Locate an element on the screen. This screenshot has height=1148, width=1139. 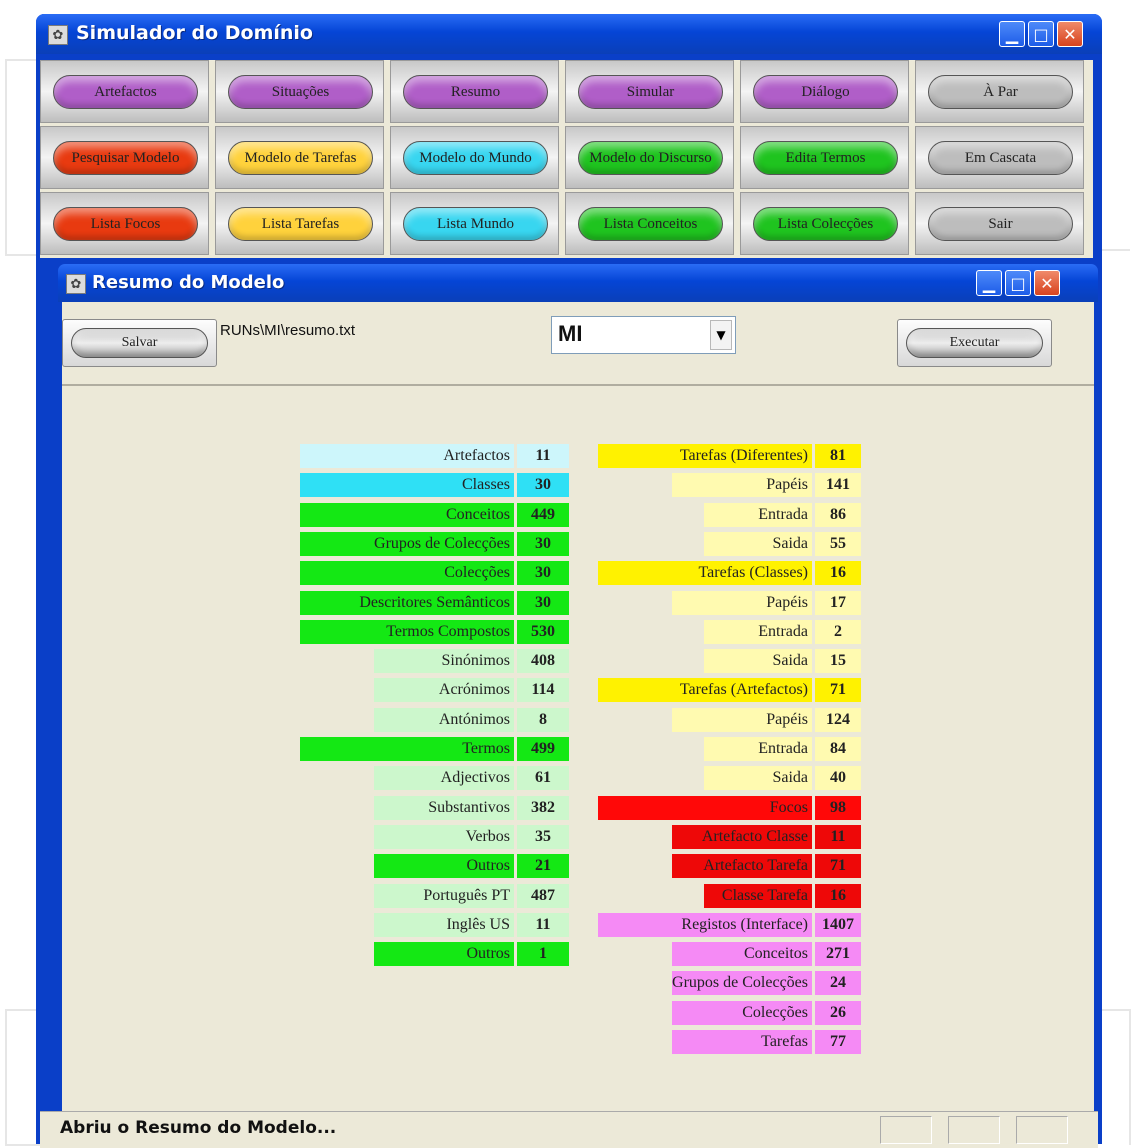
toolbar-button: Simular is located at coordinates (650, 92).